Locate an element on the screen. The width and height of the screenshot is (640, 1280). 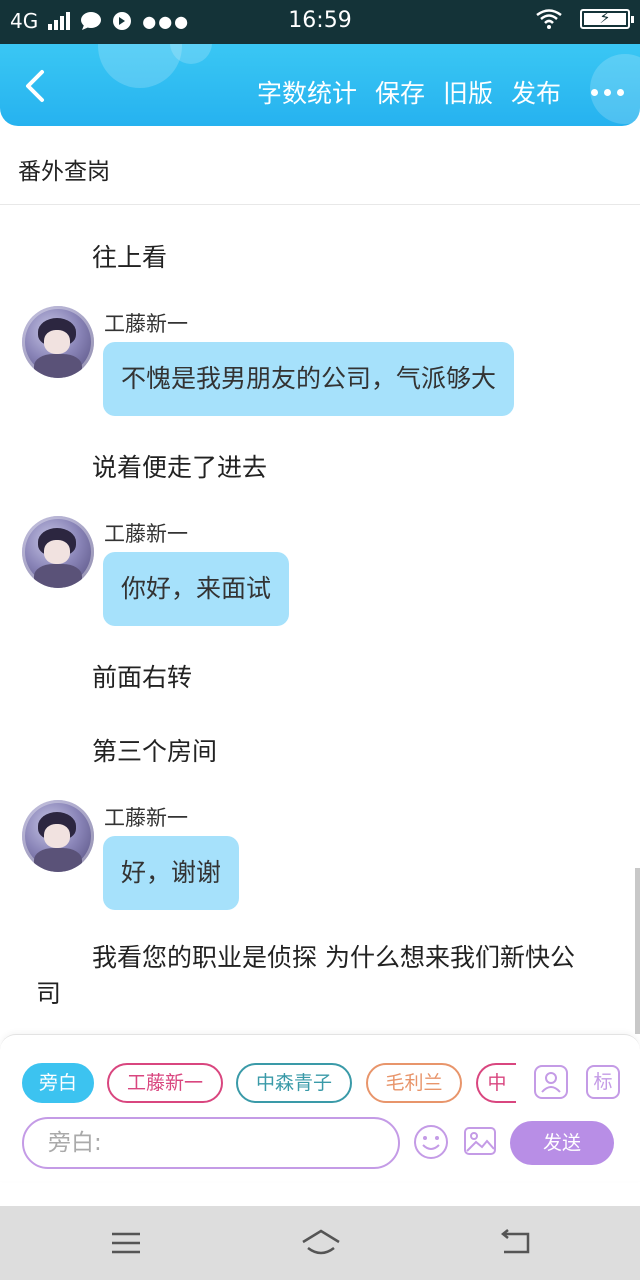
composer-panel: 旁白 工藤新一 中森青子 毛利兰 中 标 发送 is located at coordinates (320, 1107).